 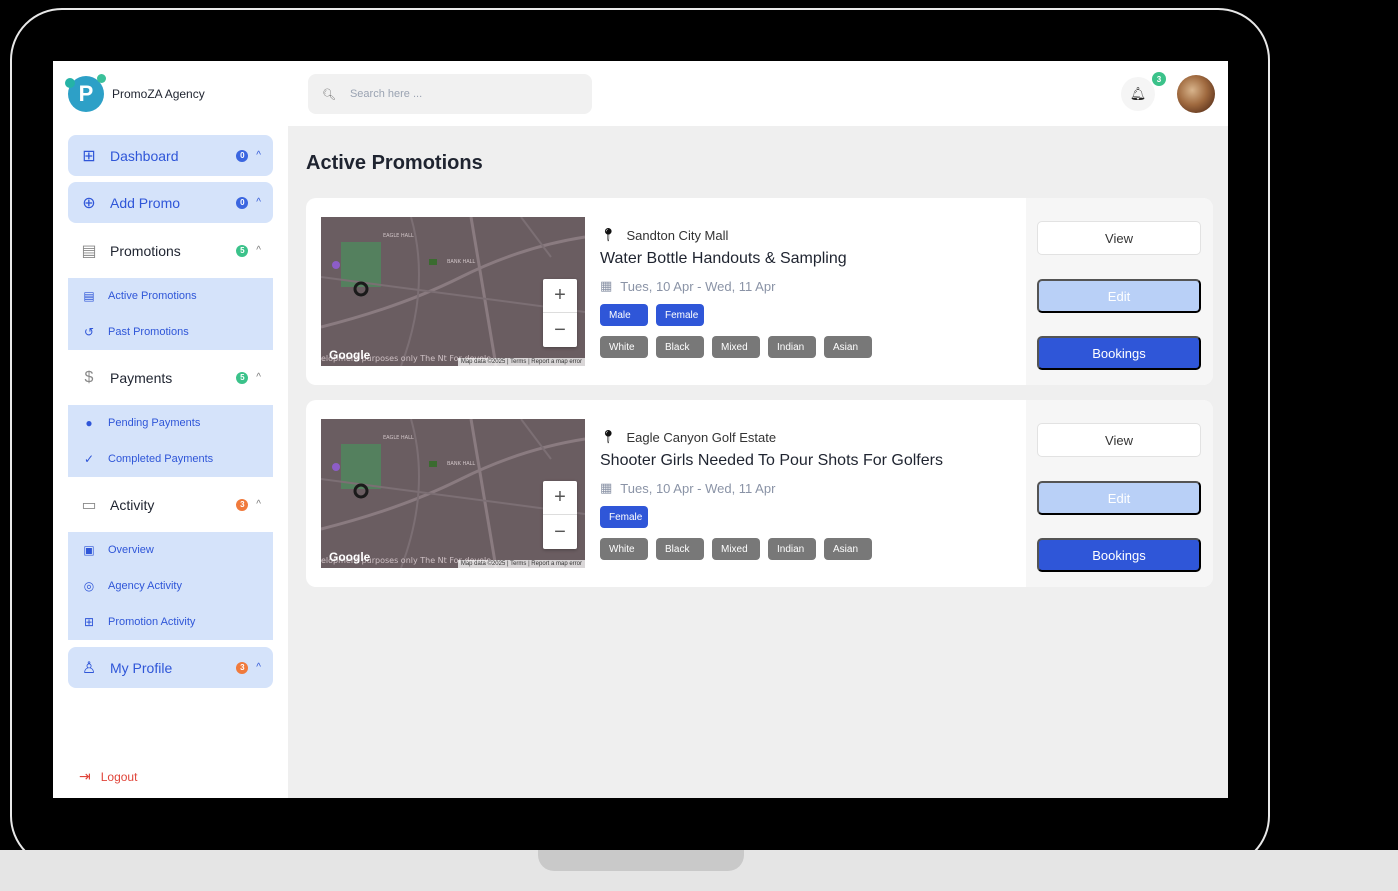 What do you see at coordinates (132, 504) in the screenshot?
I see `sidebar-item-label: Activity` at bounding box center [132, 504].